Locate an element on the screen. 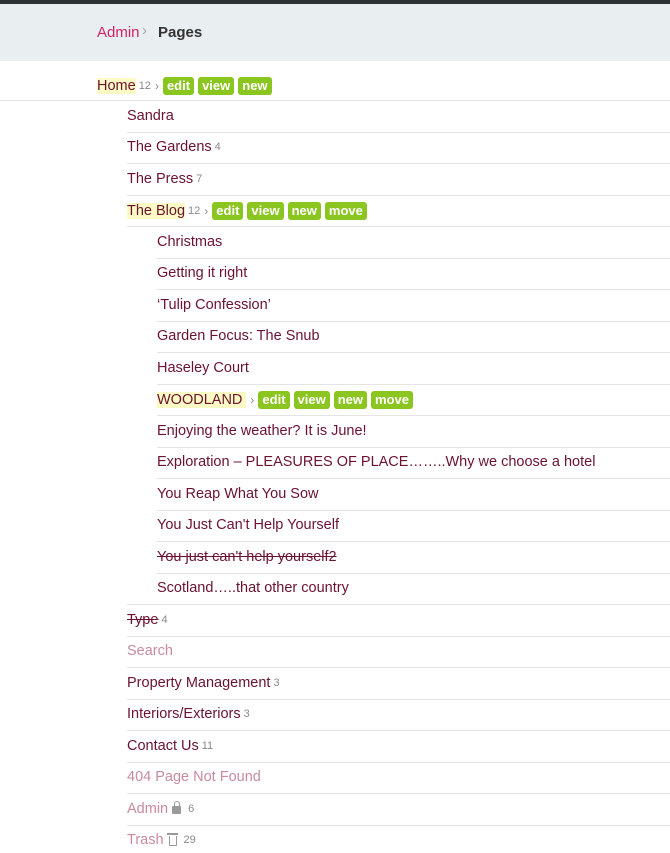 This screenshot has height=853, width=670. page-link-woodland: WOODLAND is located at coordinates (202, 400).